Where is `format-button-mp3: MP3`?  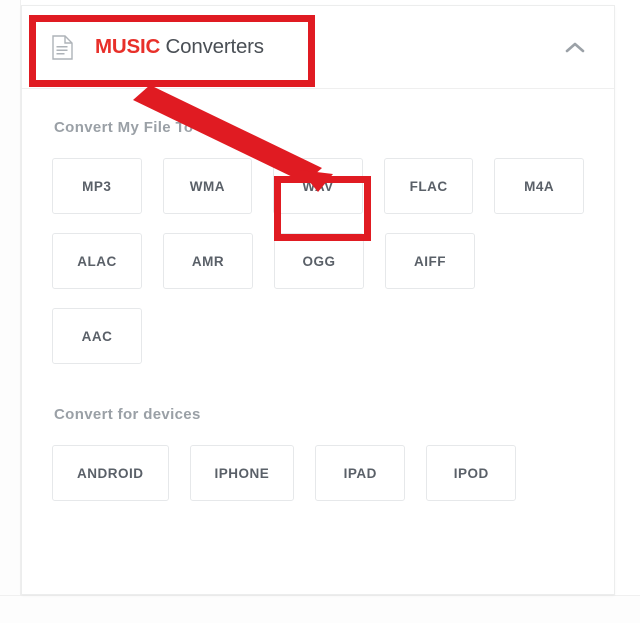
format-button-mp3: MP3 is located at coordinates (97, 186).